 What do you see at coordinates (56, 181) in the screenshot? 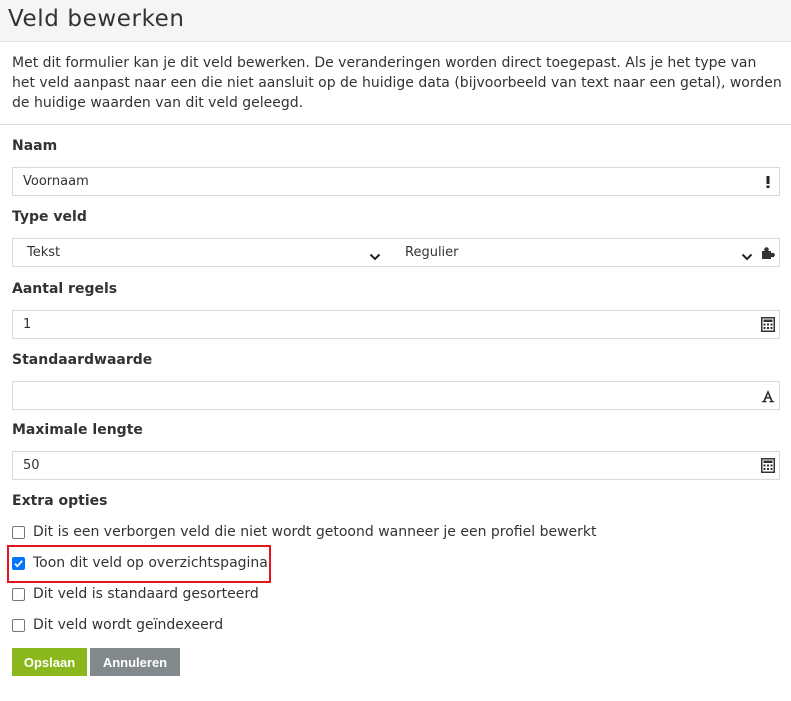
I see `naam-value: Voornaam` at bounding box center [56, 181].